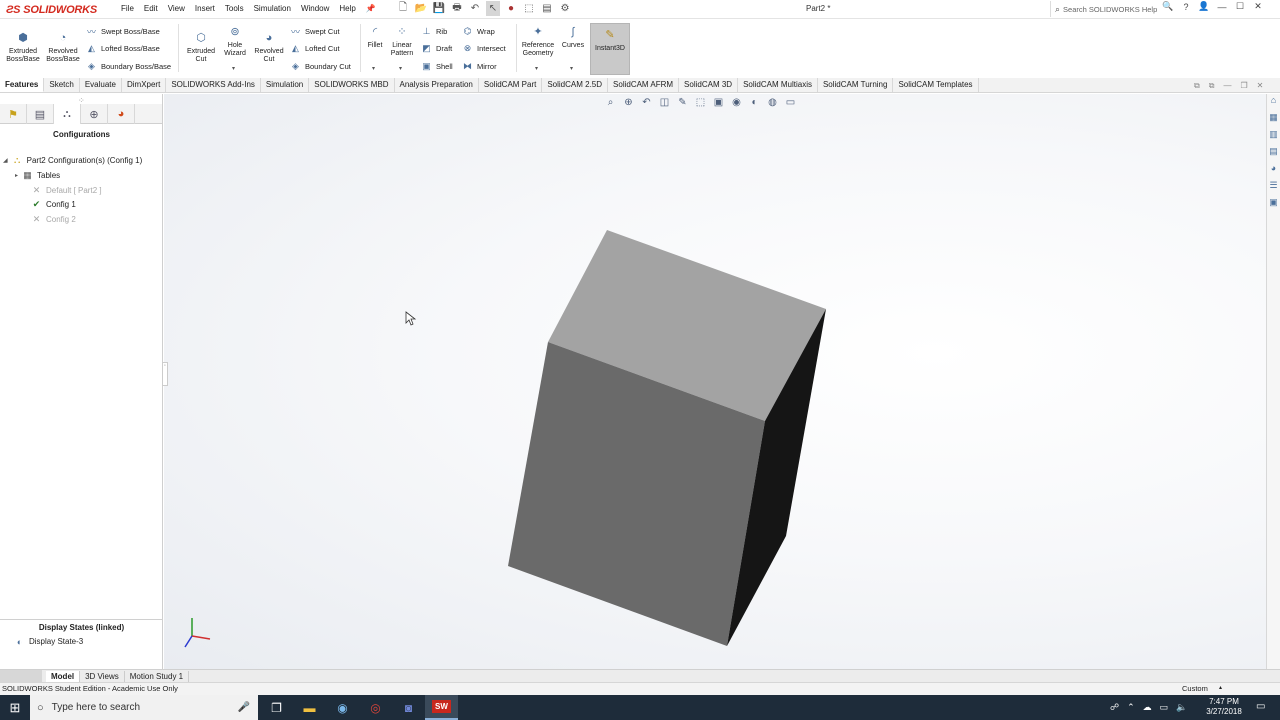  What do you see at coordinates (1197, 86) in the screenshot?
I see `restore-icon: ⧉` at bounding box center [1197, 86].